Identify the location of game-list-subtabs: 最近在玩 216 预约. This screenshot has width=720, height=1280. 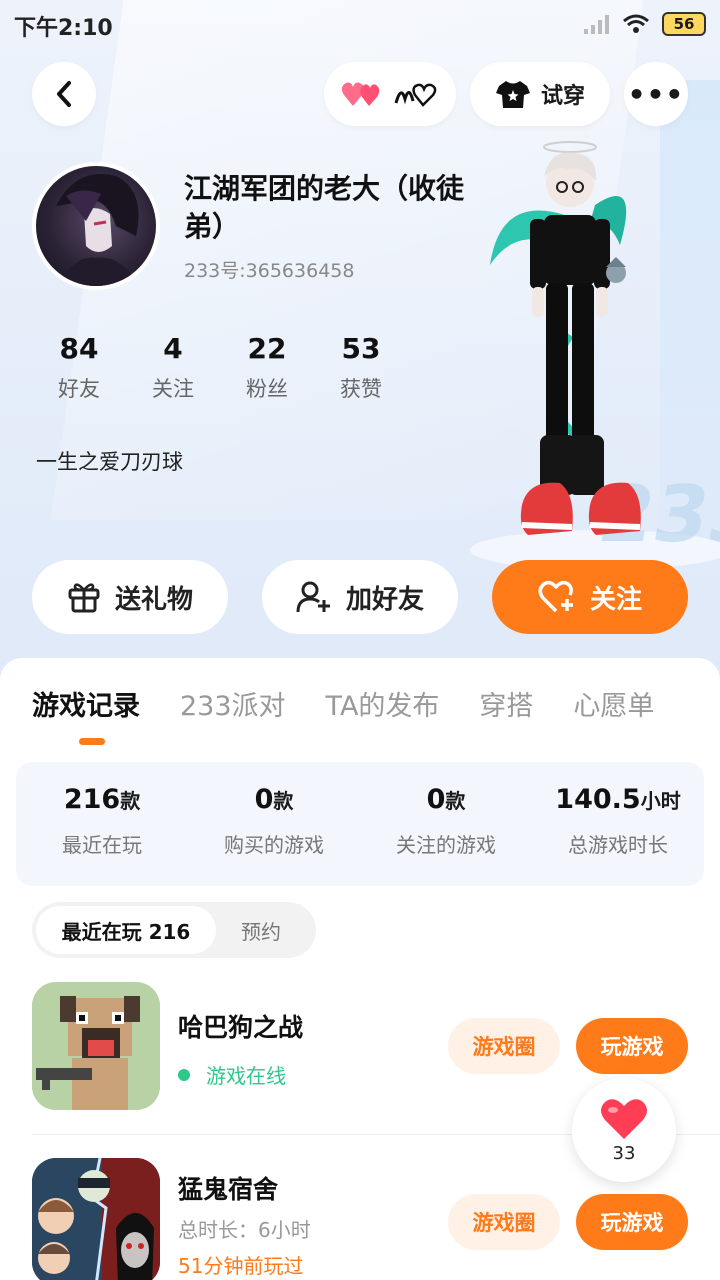
(174, 930).